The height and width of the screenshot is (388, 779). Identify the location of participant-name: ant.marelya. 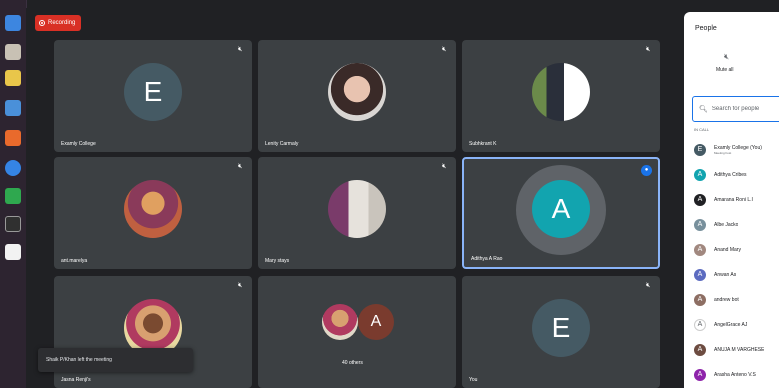
(74, 261).